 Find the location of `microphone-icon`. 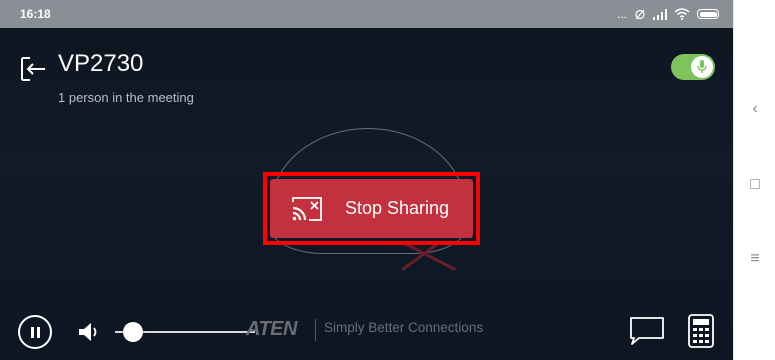

microphone-icon is located at coordinates (702, 66).